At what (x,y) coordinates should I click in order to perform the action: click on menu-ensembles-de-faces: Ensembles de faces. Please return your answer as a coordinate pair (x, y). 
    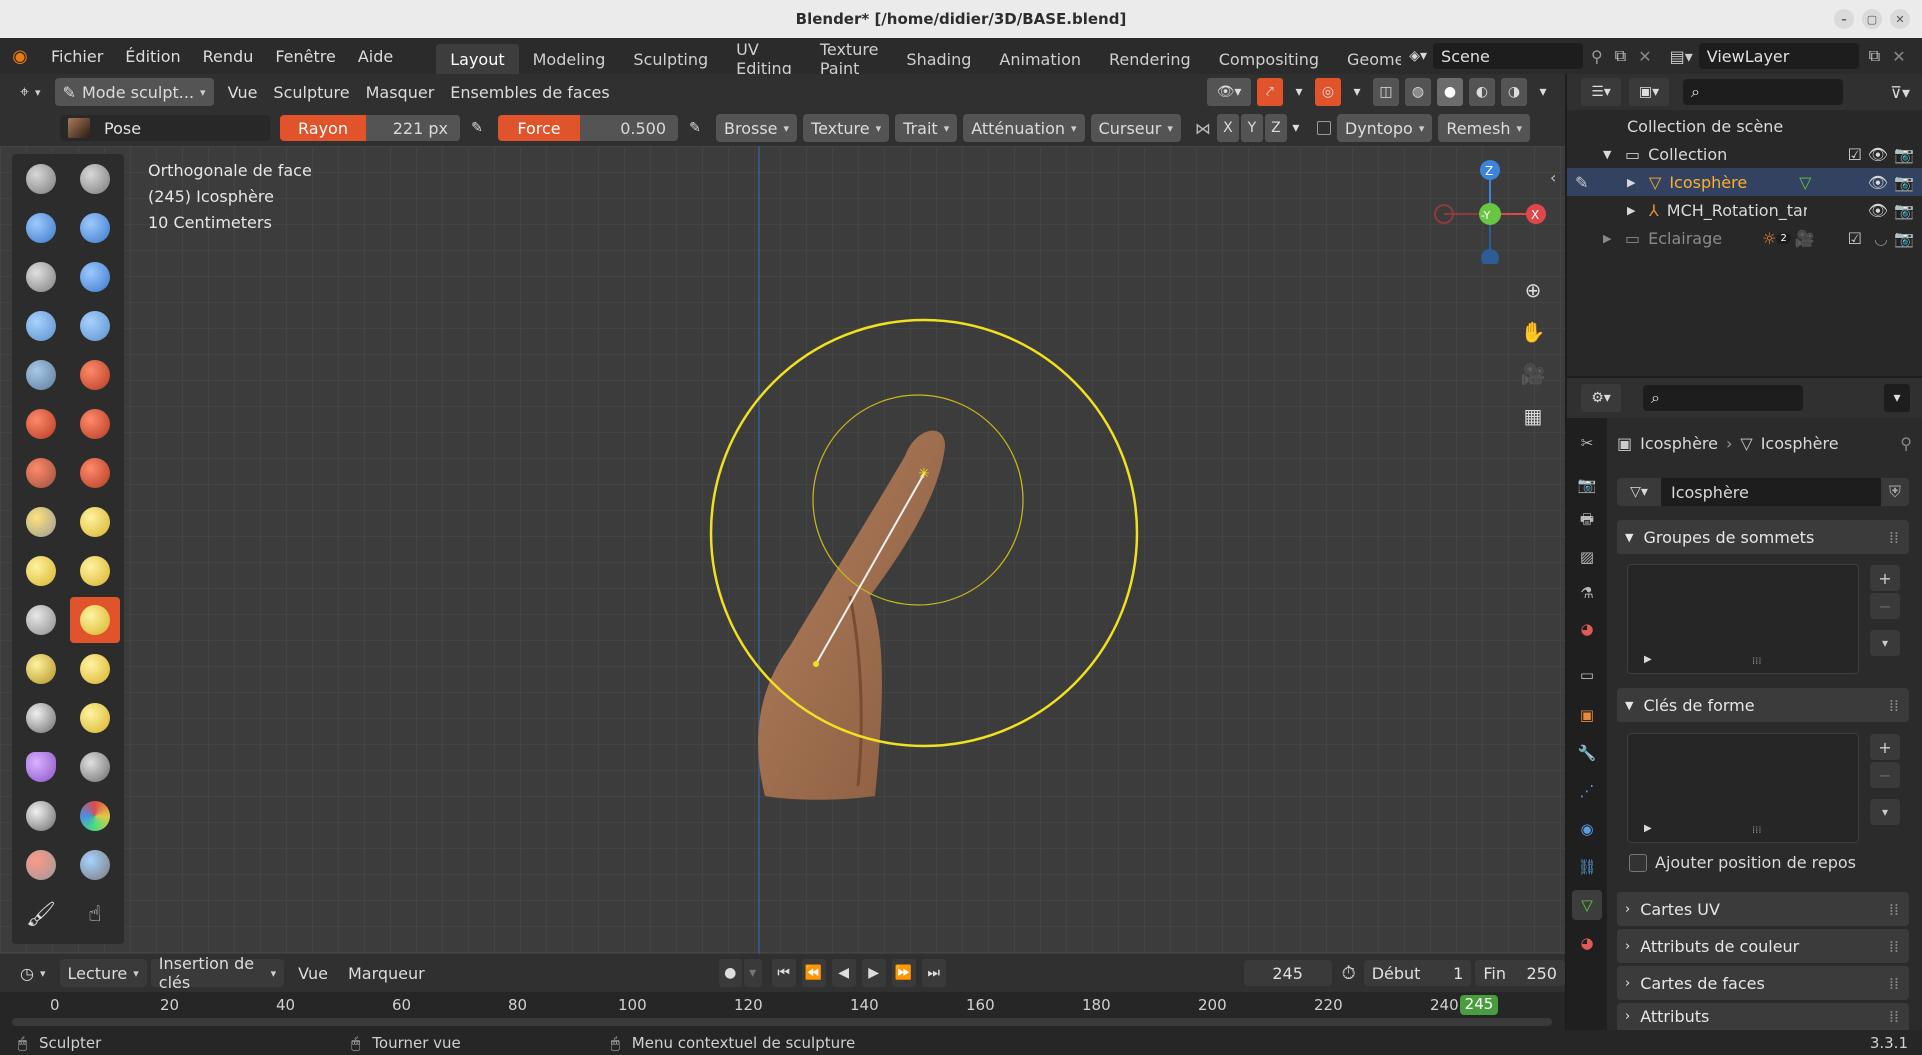
    Looking at the image, I should click on (529, 92).